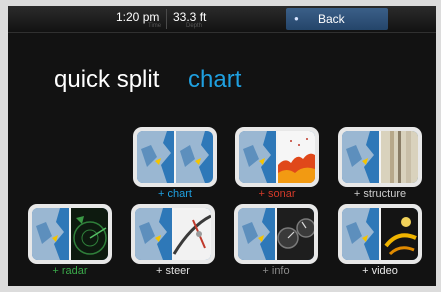 The image size is (441, 292). I want to click on tile-label-info: + info, so click(276, 271).